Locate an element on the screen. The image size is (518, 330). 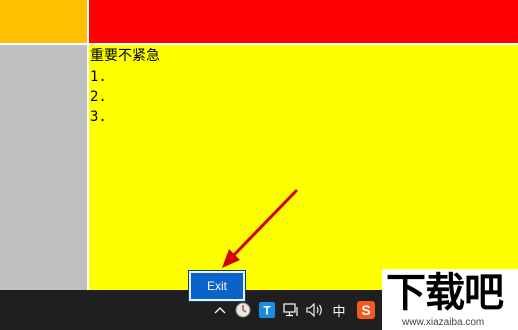
sogou-icon: S is located at coordinates (366, 310).